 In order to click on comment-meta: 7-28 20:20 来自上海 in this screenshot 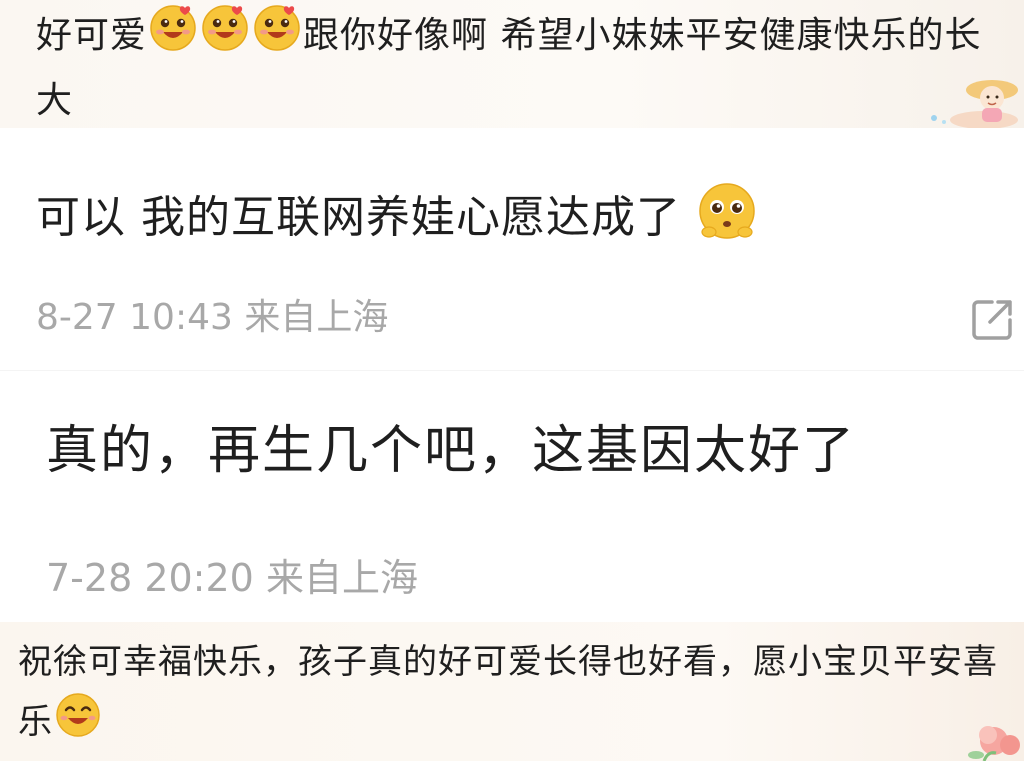, I will do `click(232, 578)`.